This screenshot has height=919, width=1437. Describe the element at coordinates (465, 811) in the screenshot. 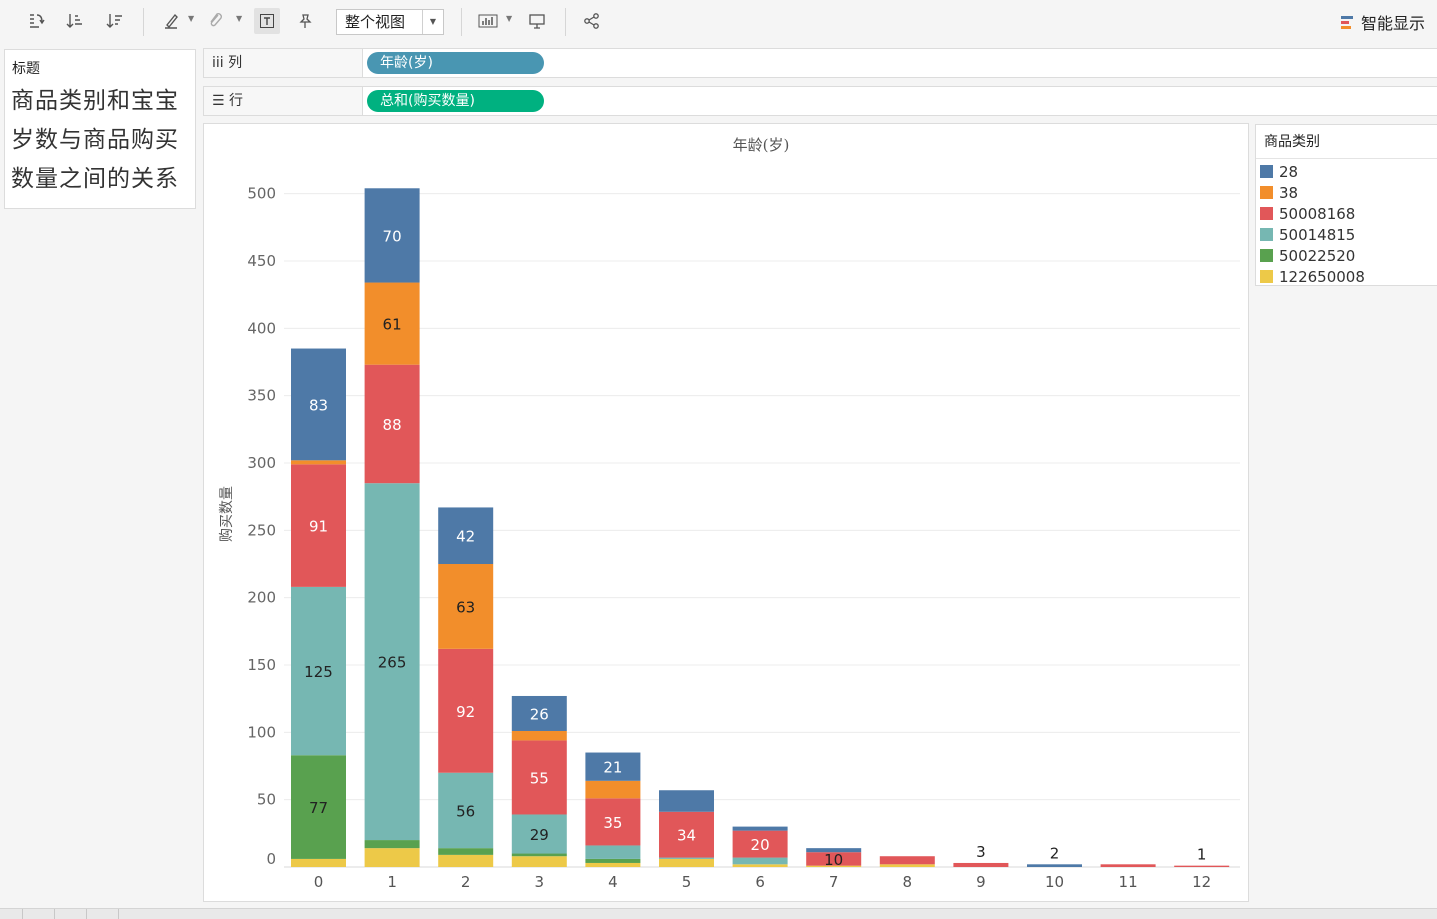

I see `data-label: 56` at that location.